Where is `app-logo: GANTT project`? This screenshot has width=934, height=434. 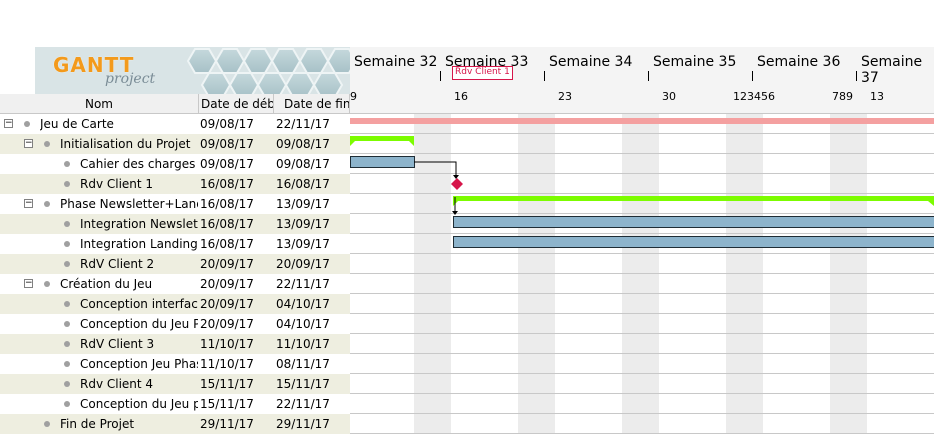
app-logo: GANTT project is located at coordinates (192, 70).